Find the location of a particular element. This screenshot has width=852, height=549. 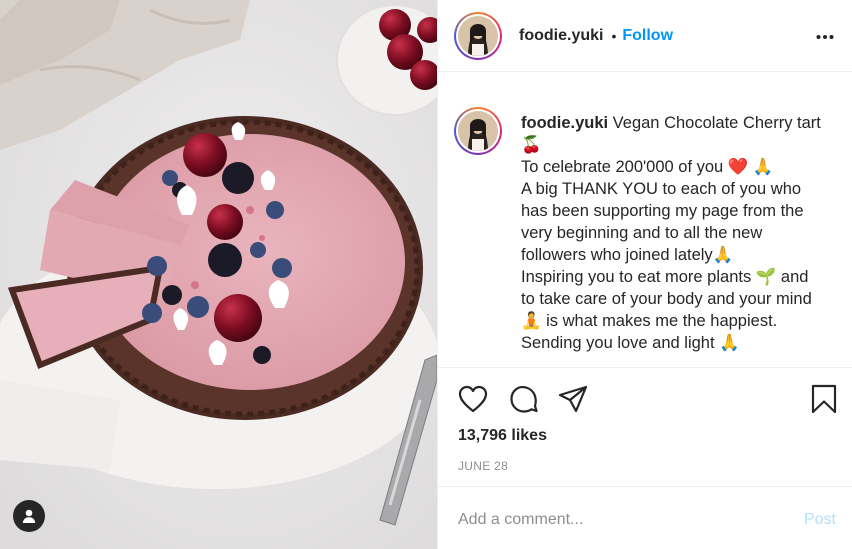

post-header: foodie.yuki • Follow is located at coordinates (645, 36).